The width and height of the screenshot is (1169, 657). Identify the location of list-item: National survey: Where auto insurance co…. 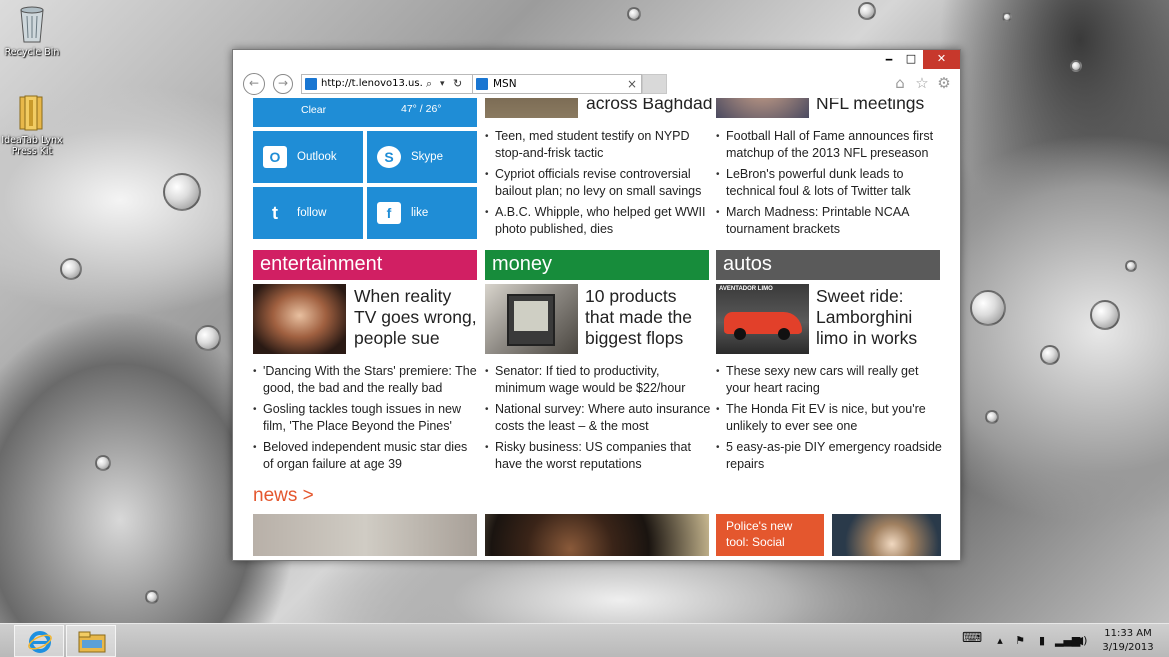
(599, 418).